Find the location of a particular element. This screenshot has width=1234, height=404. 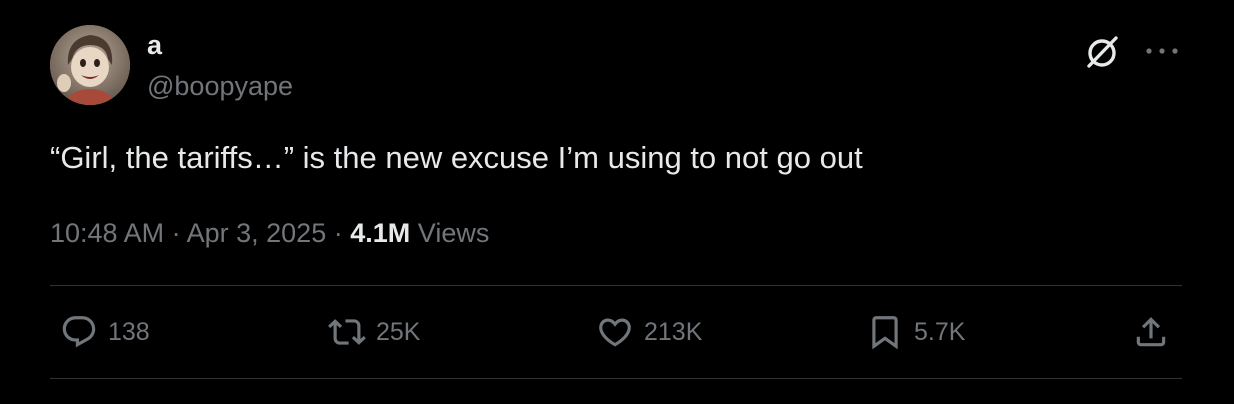

like-button: 213K is located at coordinates (649, 332).